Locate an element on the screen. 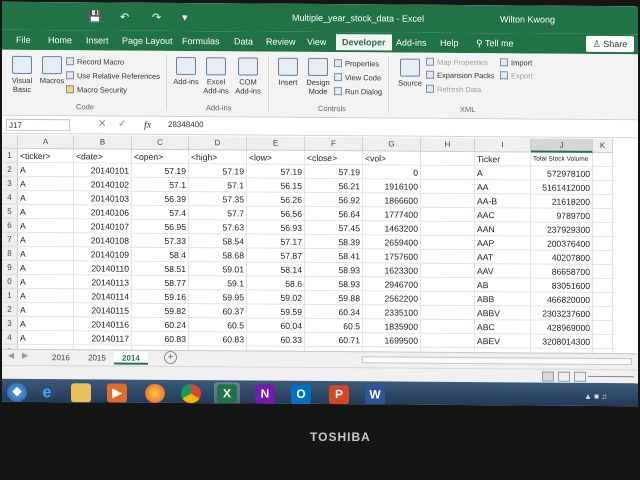 Image resolution: width=640 pixels, height=480 pixels. table-cell: 86658700 is located at coordinates (562, 271).